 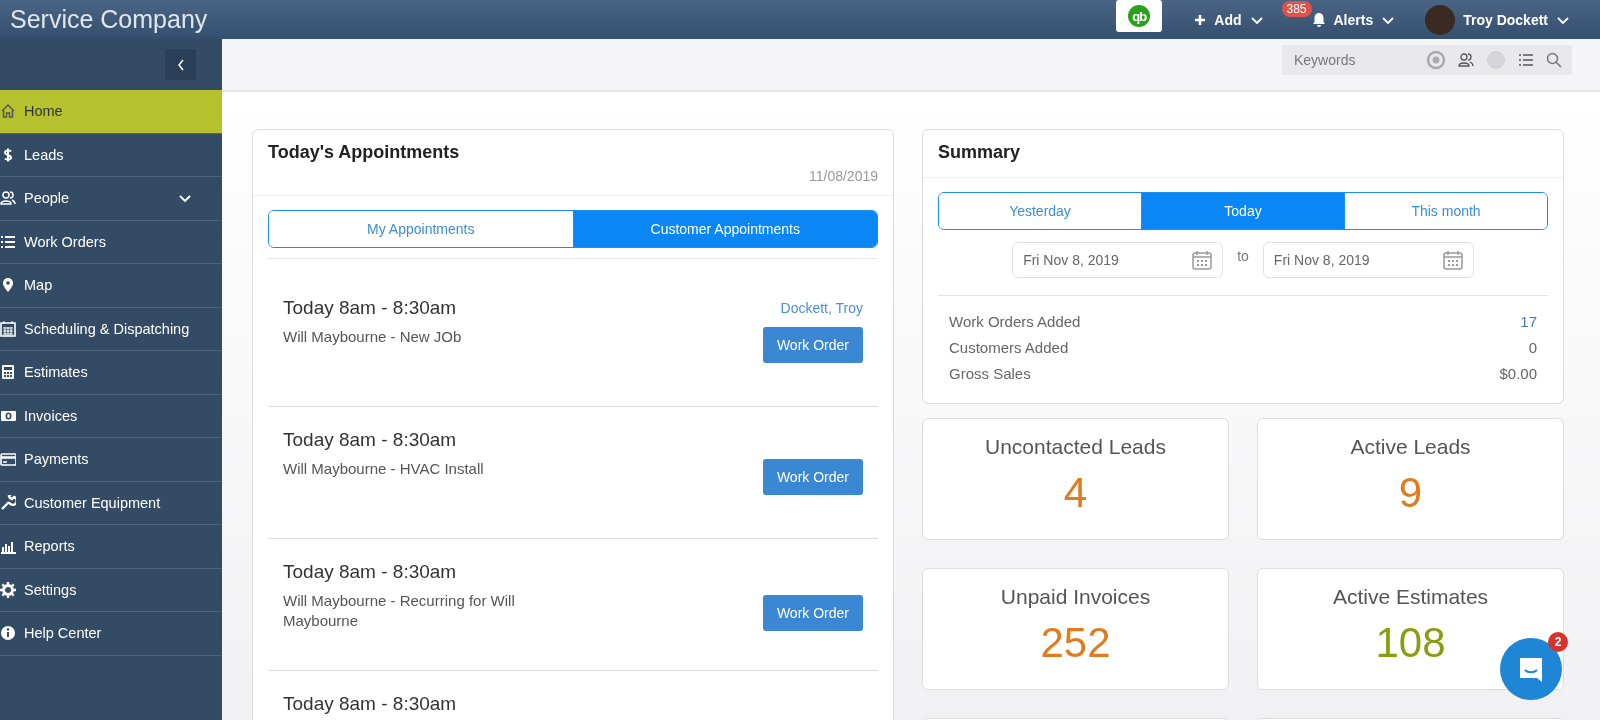 What do you see at coordinates (384, 469) in the screenshot?
I see `appointment-description: Will Maybourne - HVAC Install` at bounding box center [384, 469].